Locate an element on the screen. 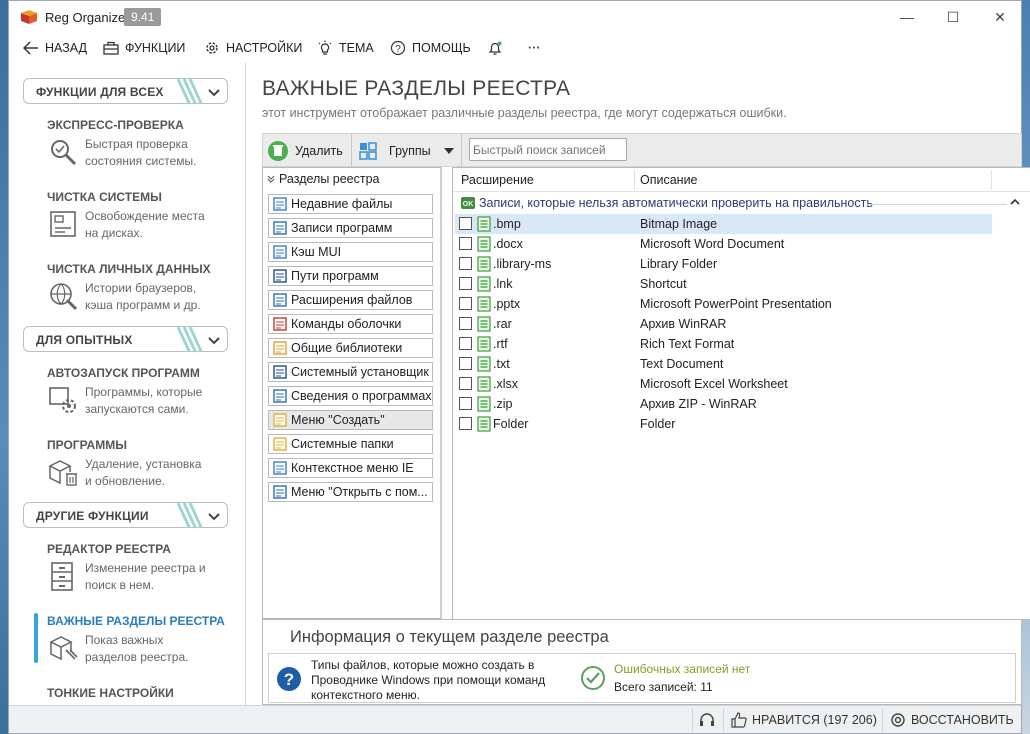 The image size is (1030, 734). toolbar-separator is located at coordinates (461, 150).